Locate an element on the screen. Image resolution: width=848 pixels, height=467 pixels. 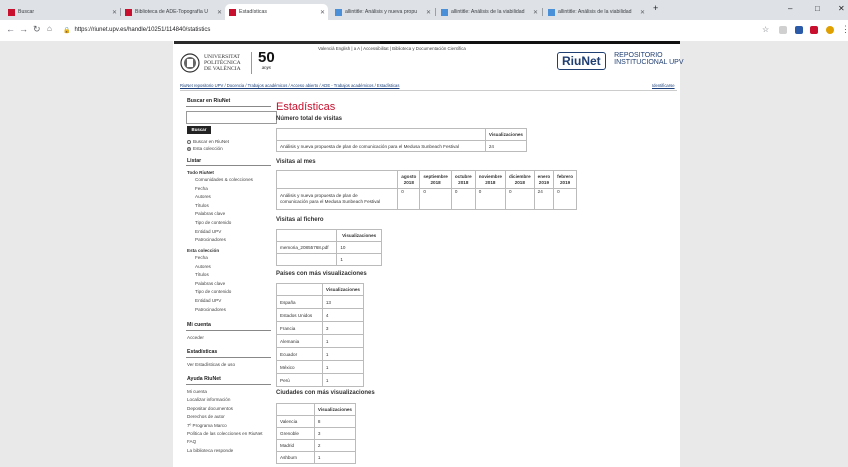
visits-count: 4 is located at coordinates (343, 315).